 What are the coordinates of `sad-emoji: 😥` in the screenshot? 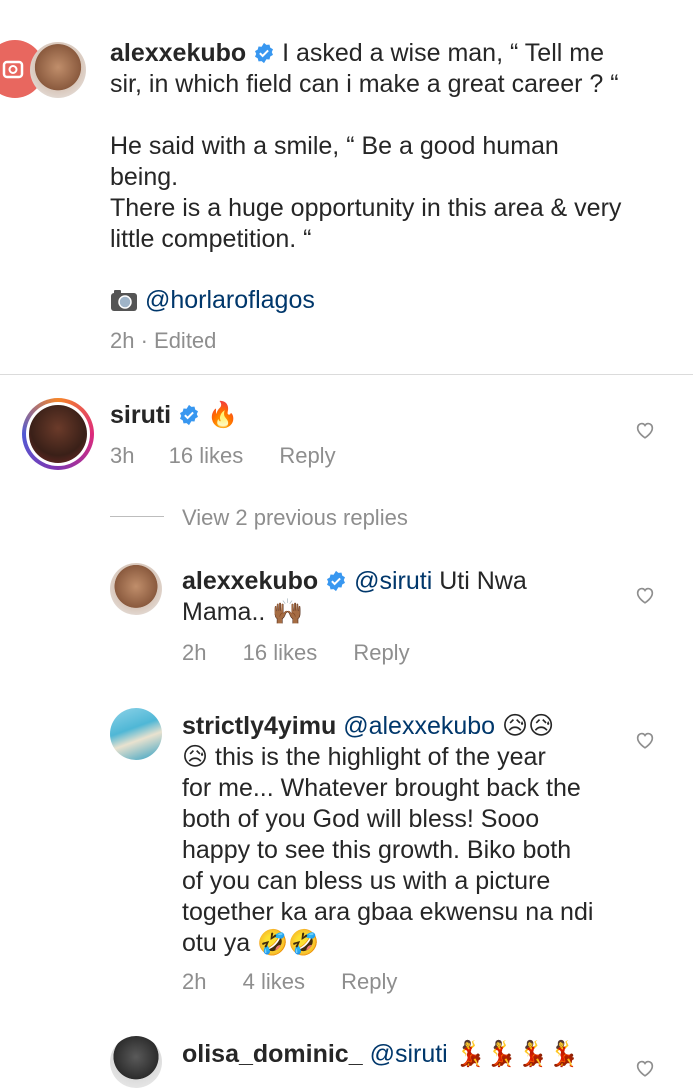 It's located at (195, 757).